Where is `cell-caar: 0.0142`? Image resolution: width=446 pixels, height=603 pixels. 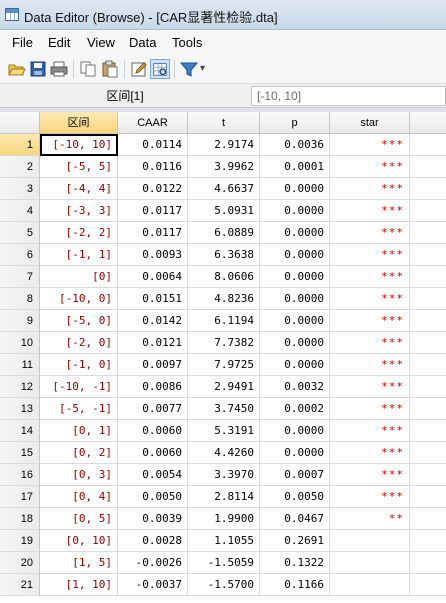
cell-caar: 0.0142 is located at coordinates (153, 321).